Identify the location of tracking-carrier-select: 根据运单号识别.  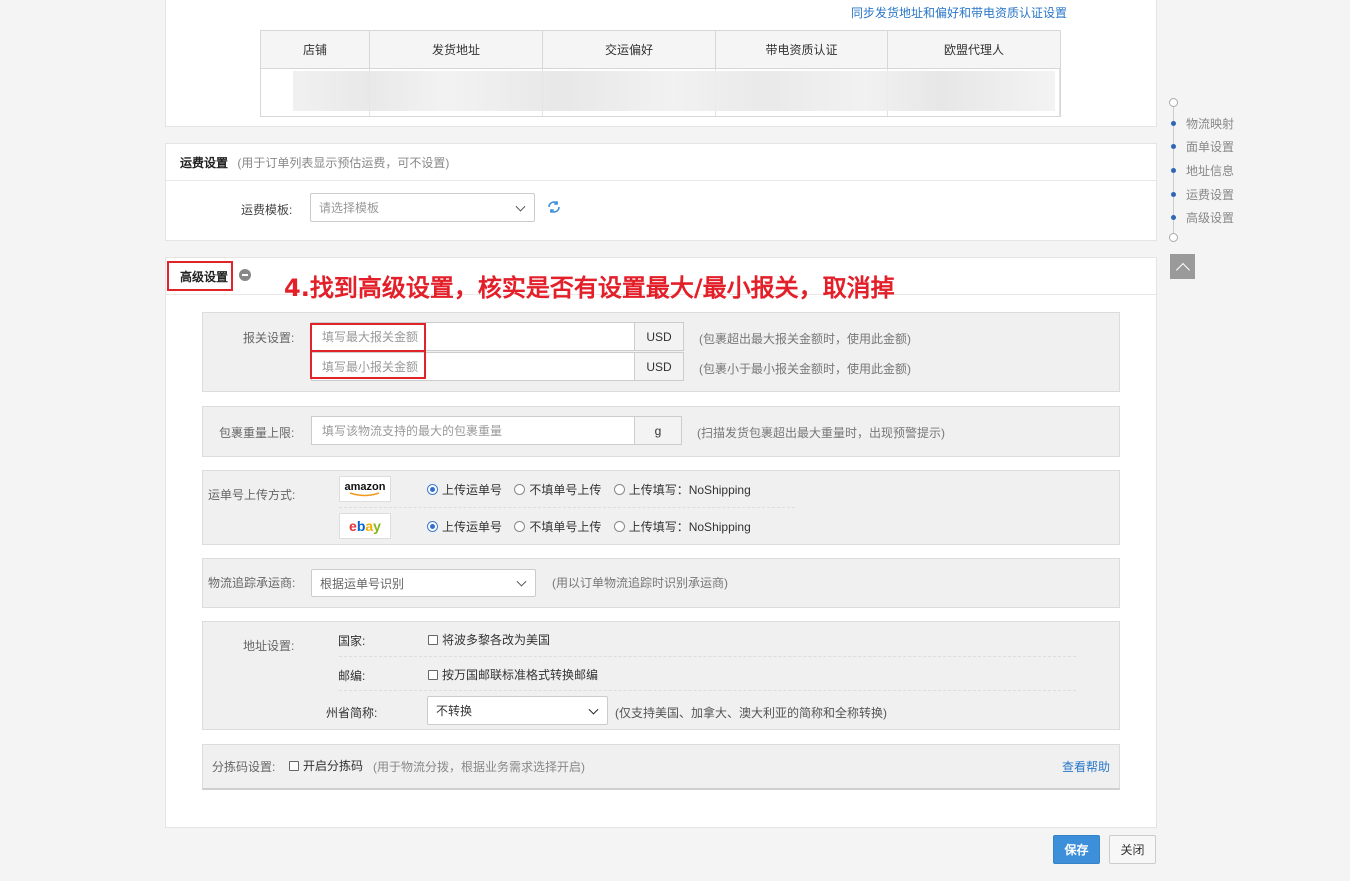
(423, 583).